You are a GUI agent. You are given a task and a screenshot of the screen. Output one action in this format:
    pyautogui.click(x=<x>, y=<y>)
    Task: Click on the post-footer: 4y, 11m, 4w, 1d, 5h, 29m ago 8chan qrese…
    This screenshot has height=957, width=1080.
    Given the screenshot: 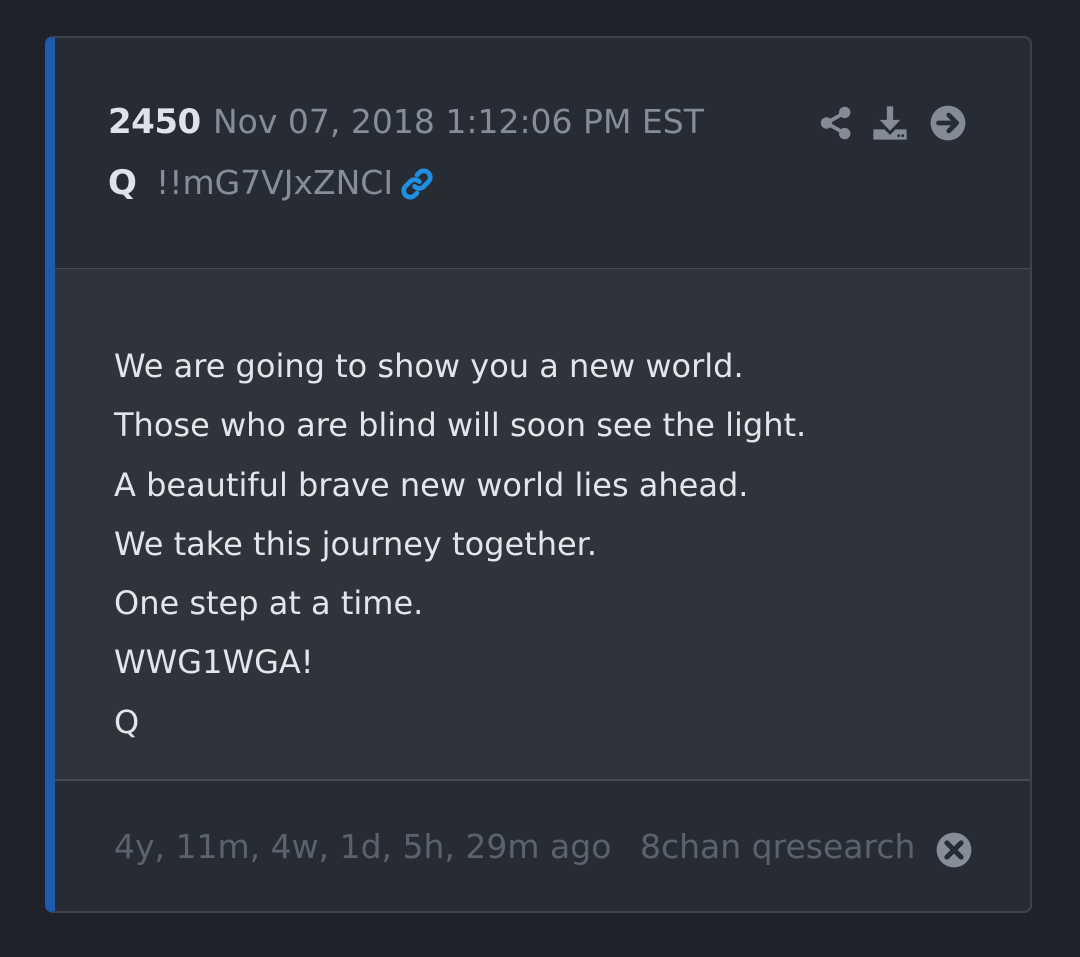 What is the action you would take?
    pyautogui.click(x=542, y=846)
    